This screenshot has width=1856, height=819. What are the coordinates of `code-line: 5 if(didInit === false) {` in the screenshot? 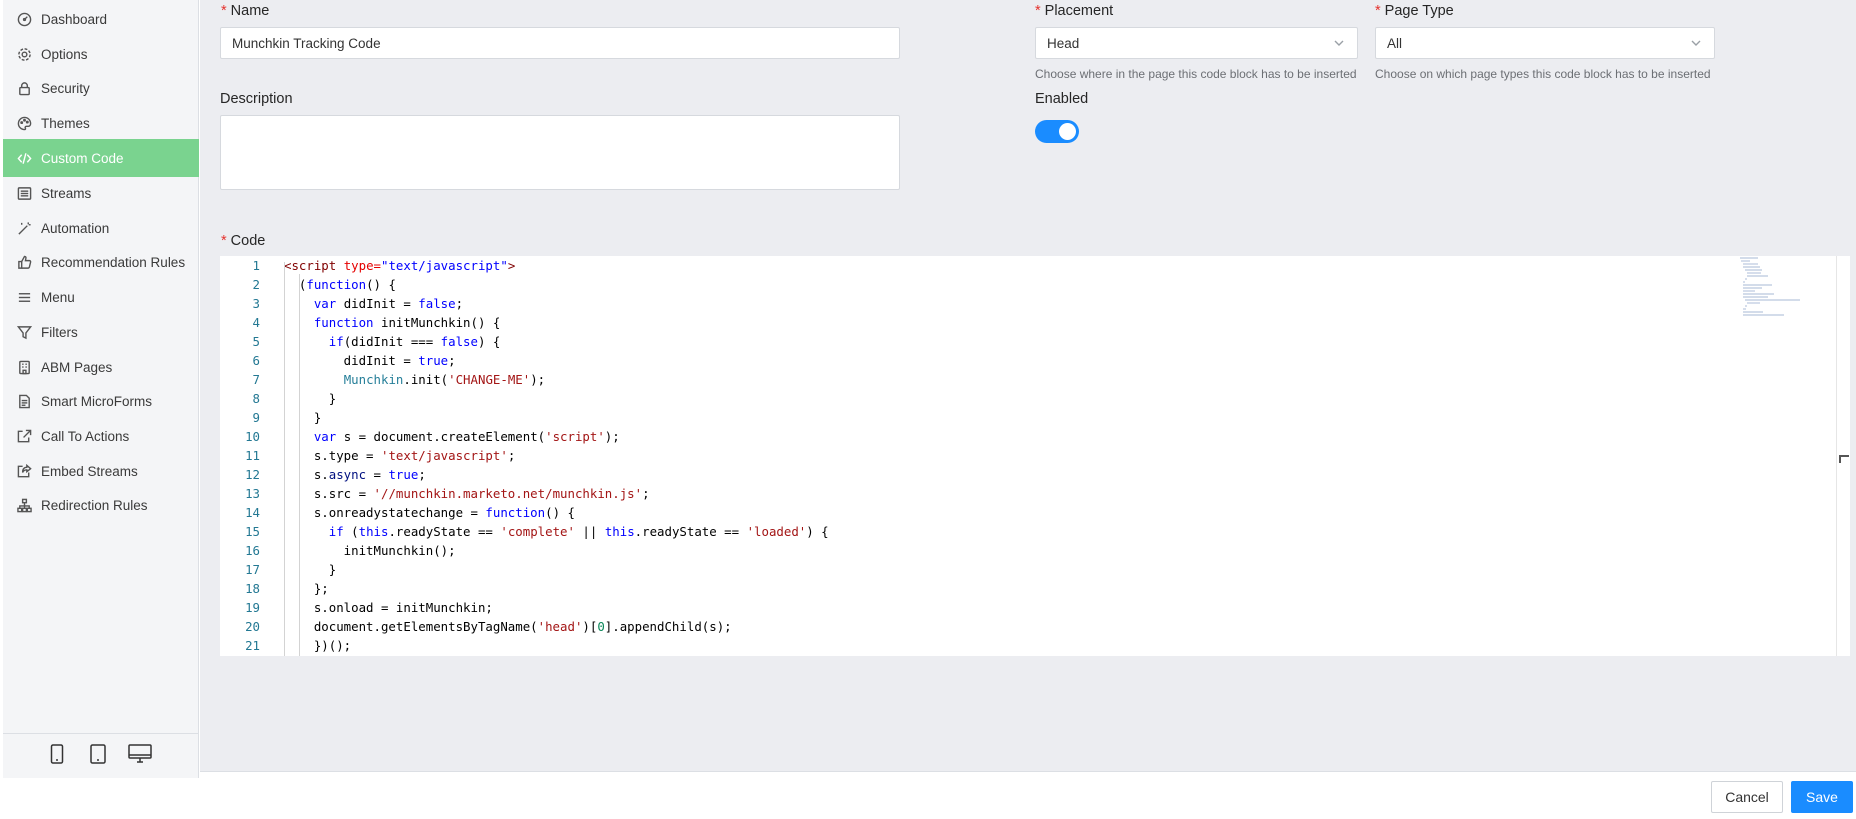 It's located at (970, 341).